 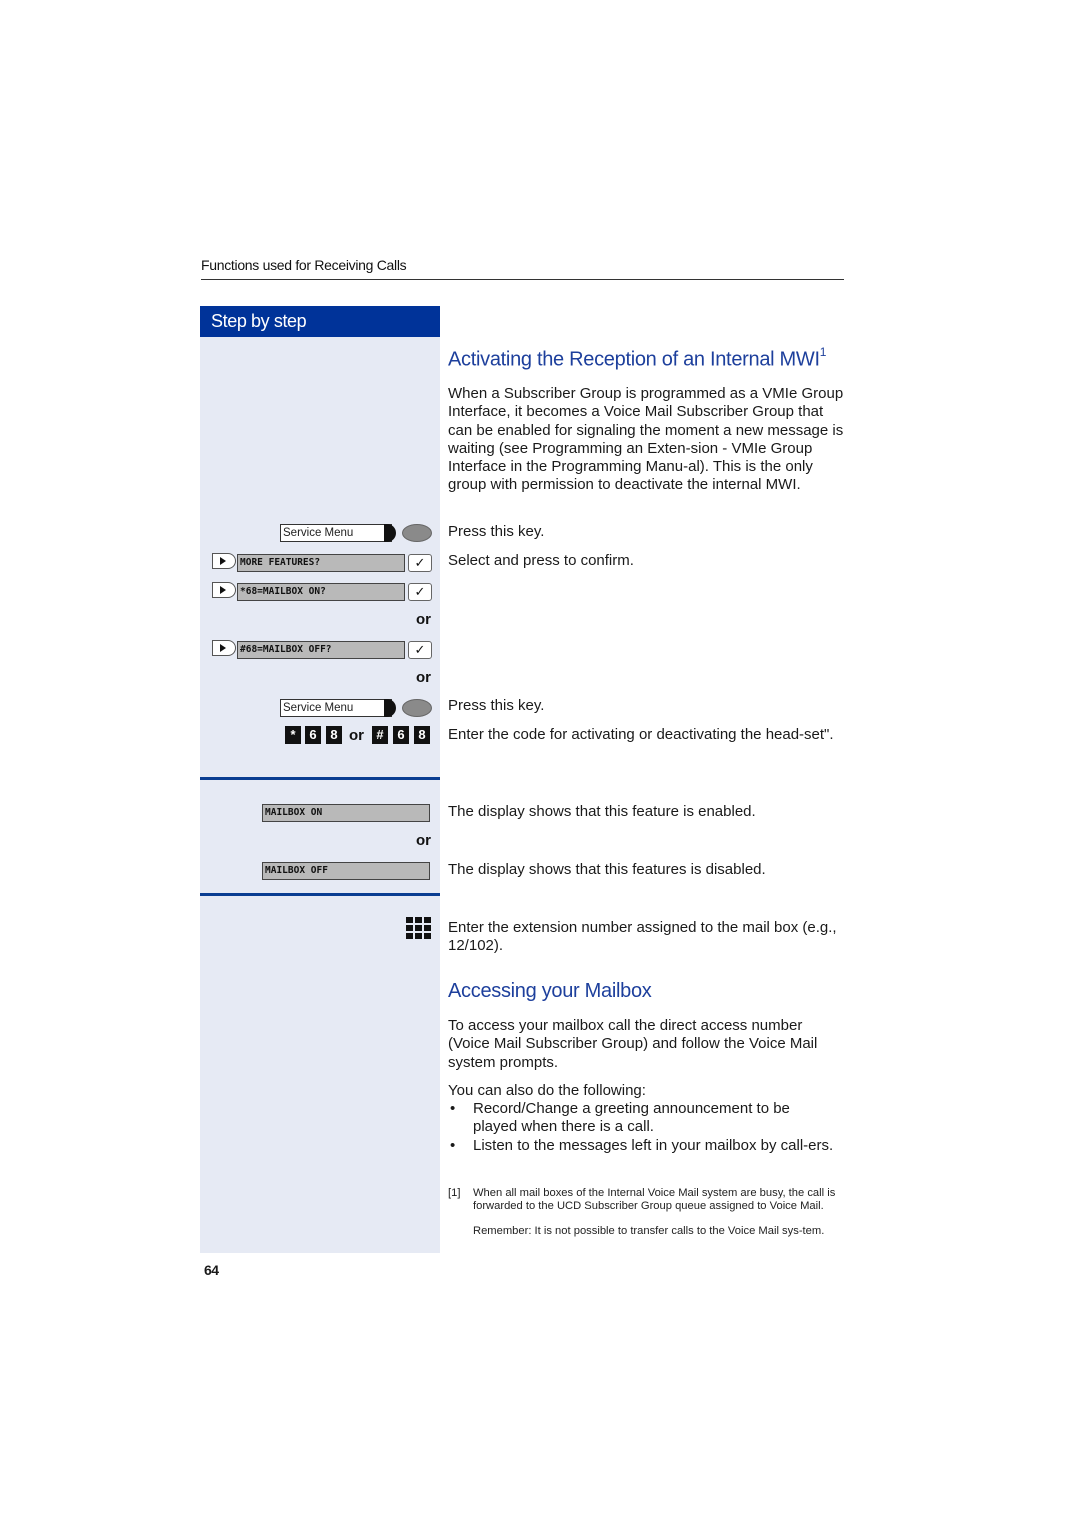 I want to click on keypad-icon, so click(x=419, y=929).